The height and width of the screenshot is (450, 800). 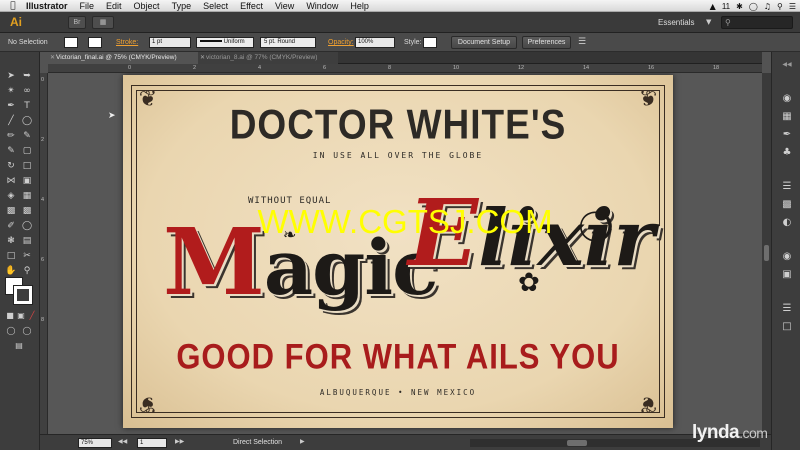 I want to click on panel-menu-icon: ☰, so click(x=582, y=42).